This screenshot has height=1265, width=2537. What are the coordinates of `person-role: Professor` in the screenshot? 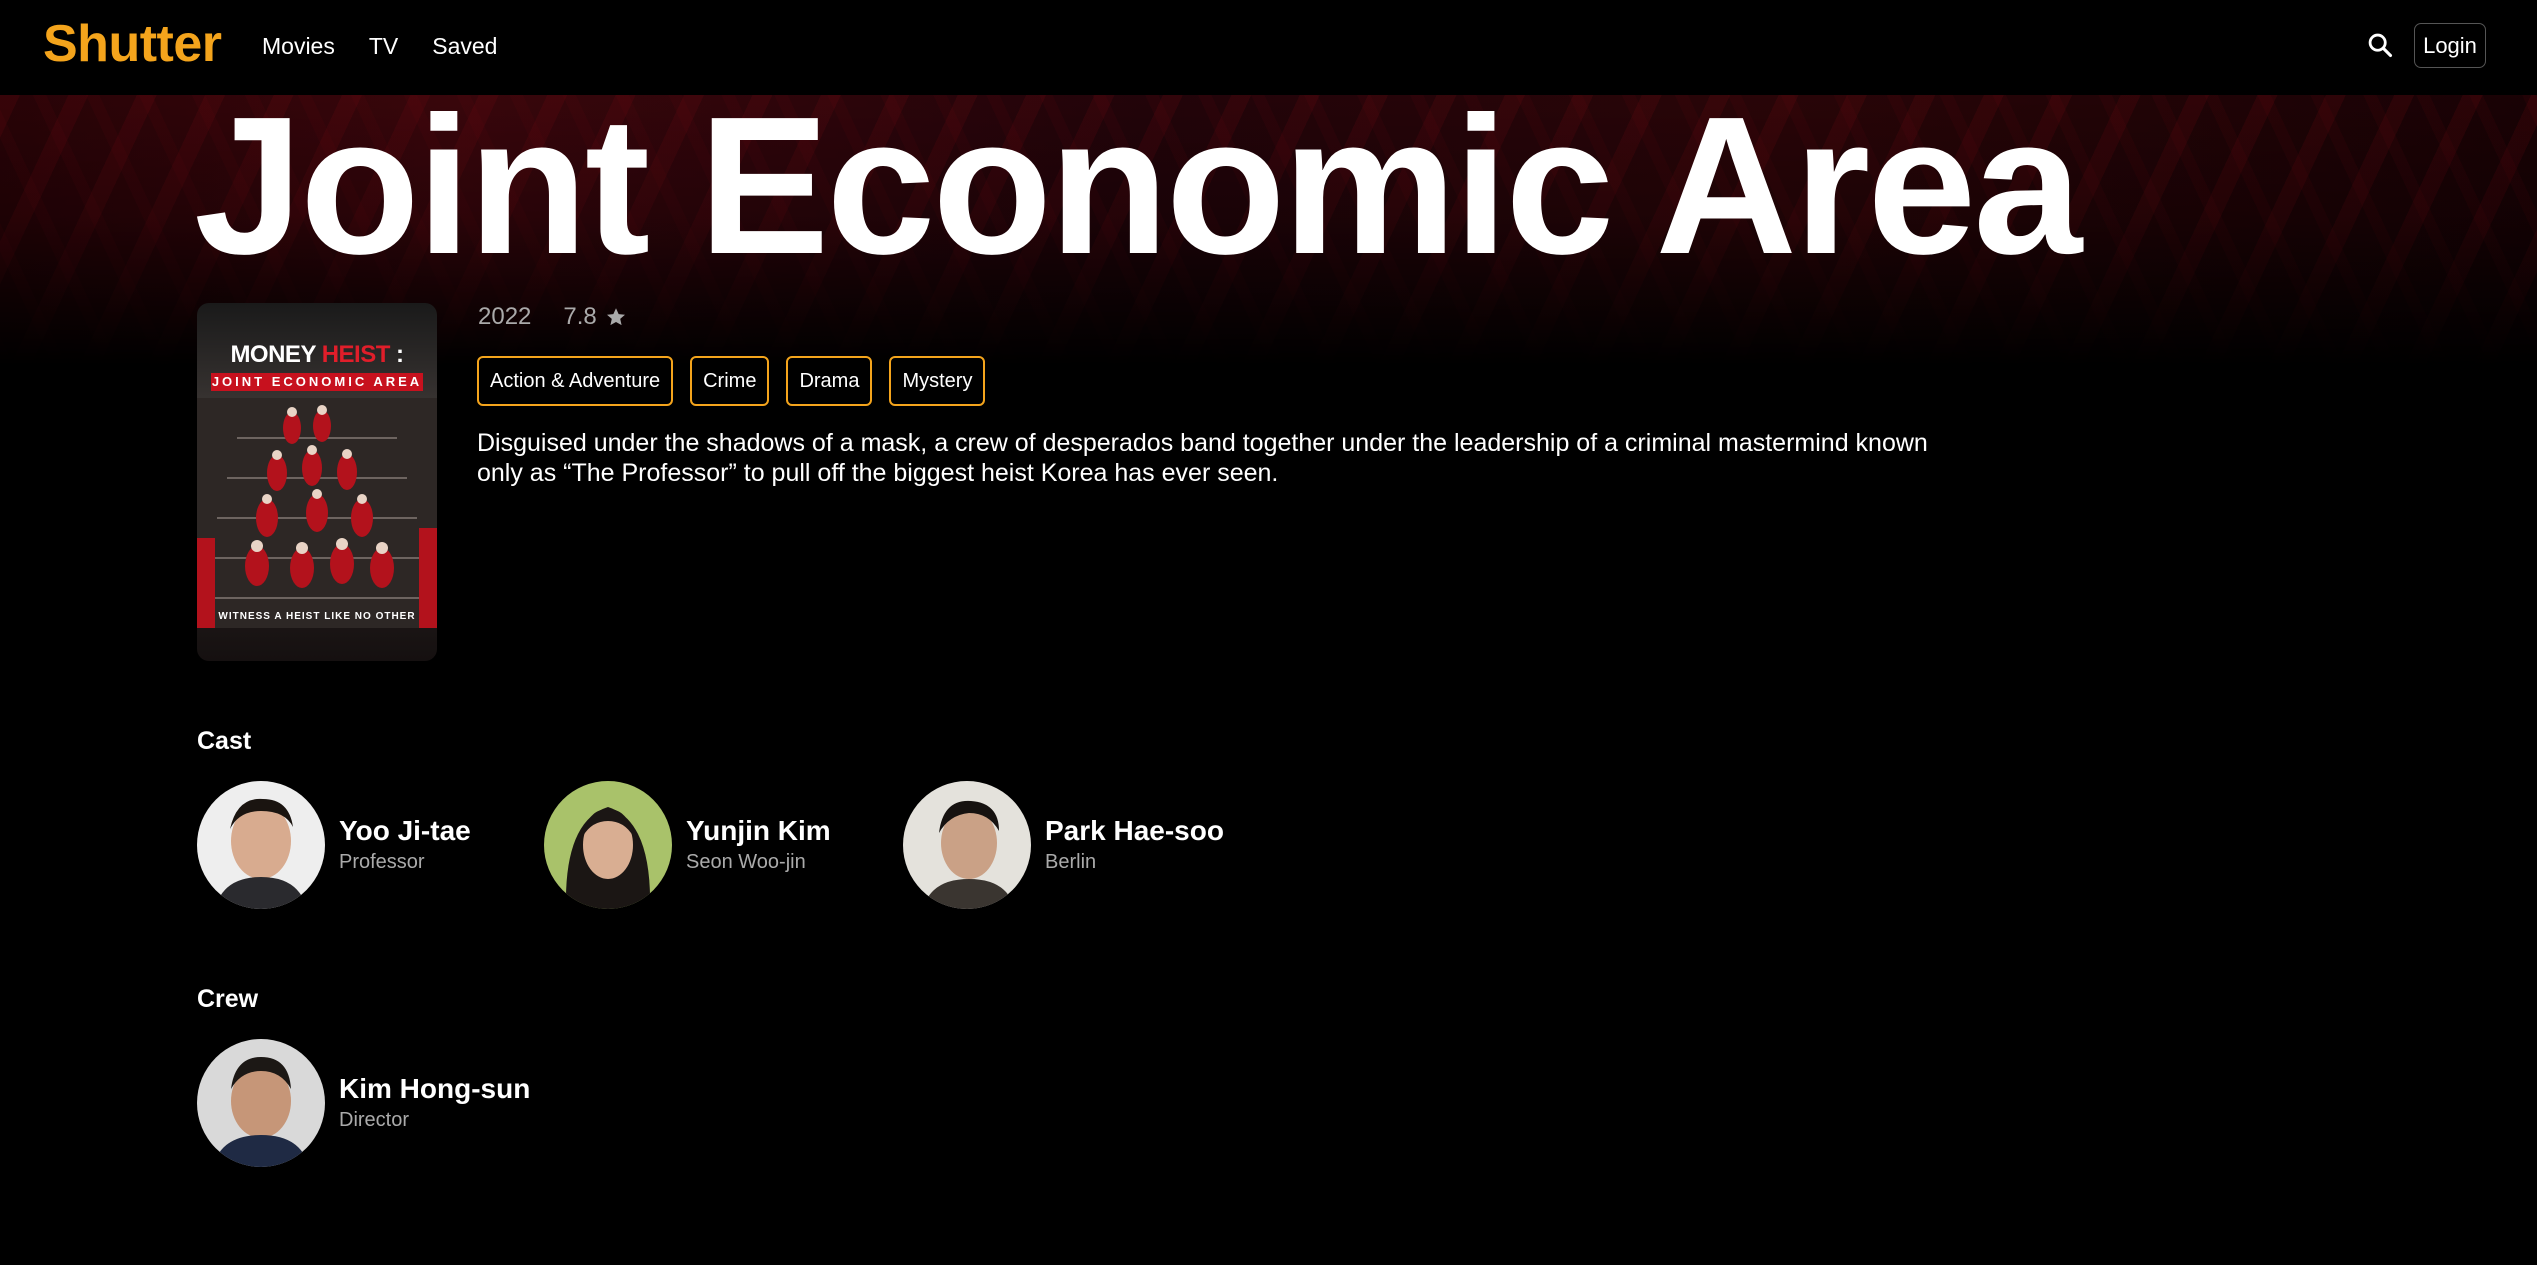 It's located at (382, 862).